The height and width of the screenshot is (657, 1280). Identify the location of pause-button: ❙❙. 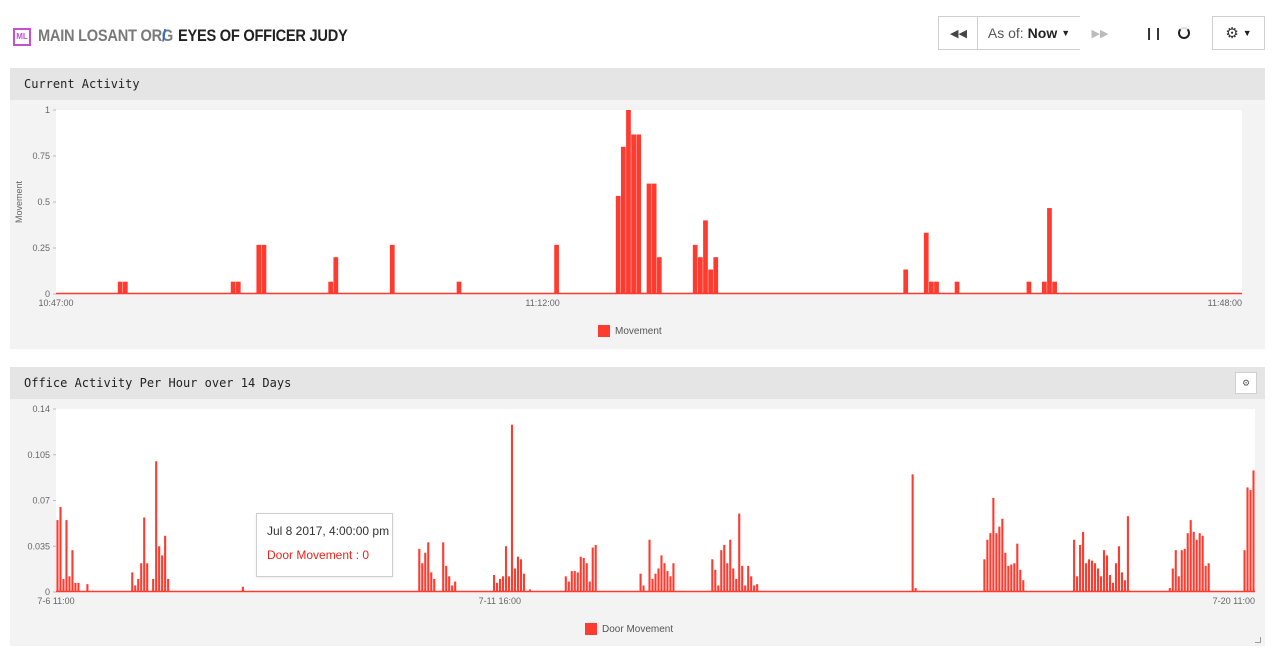
(1153, 33).